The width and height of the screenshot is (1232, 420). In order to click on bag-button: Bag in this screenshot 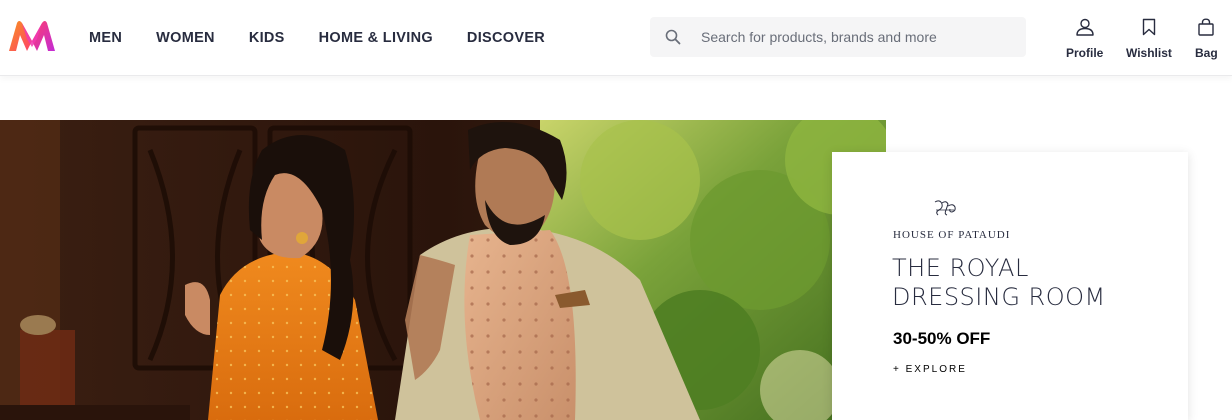, I will do `click(1206, 39)`.